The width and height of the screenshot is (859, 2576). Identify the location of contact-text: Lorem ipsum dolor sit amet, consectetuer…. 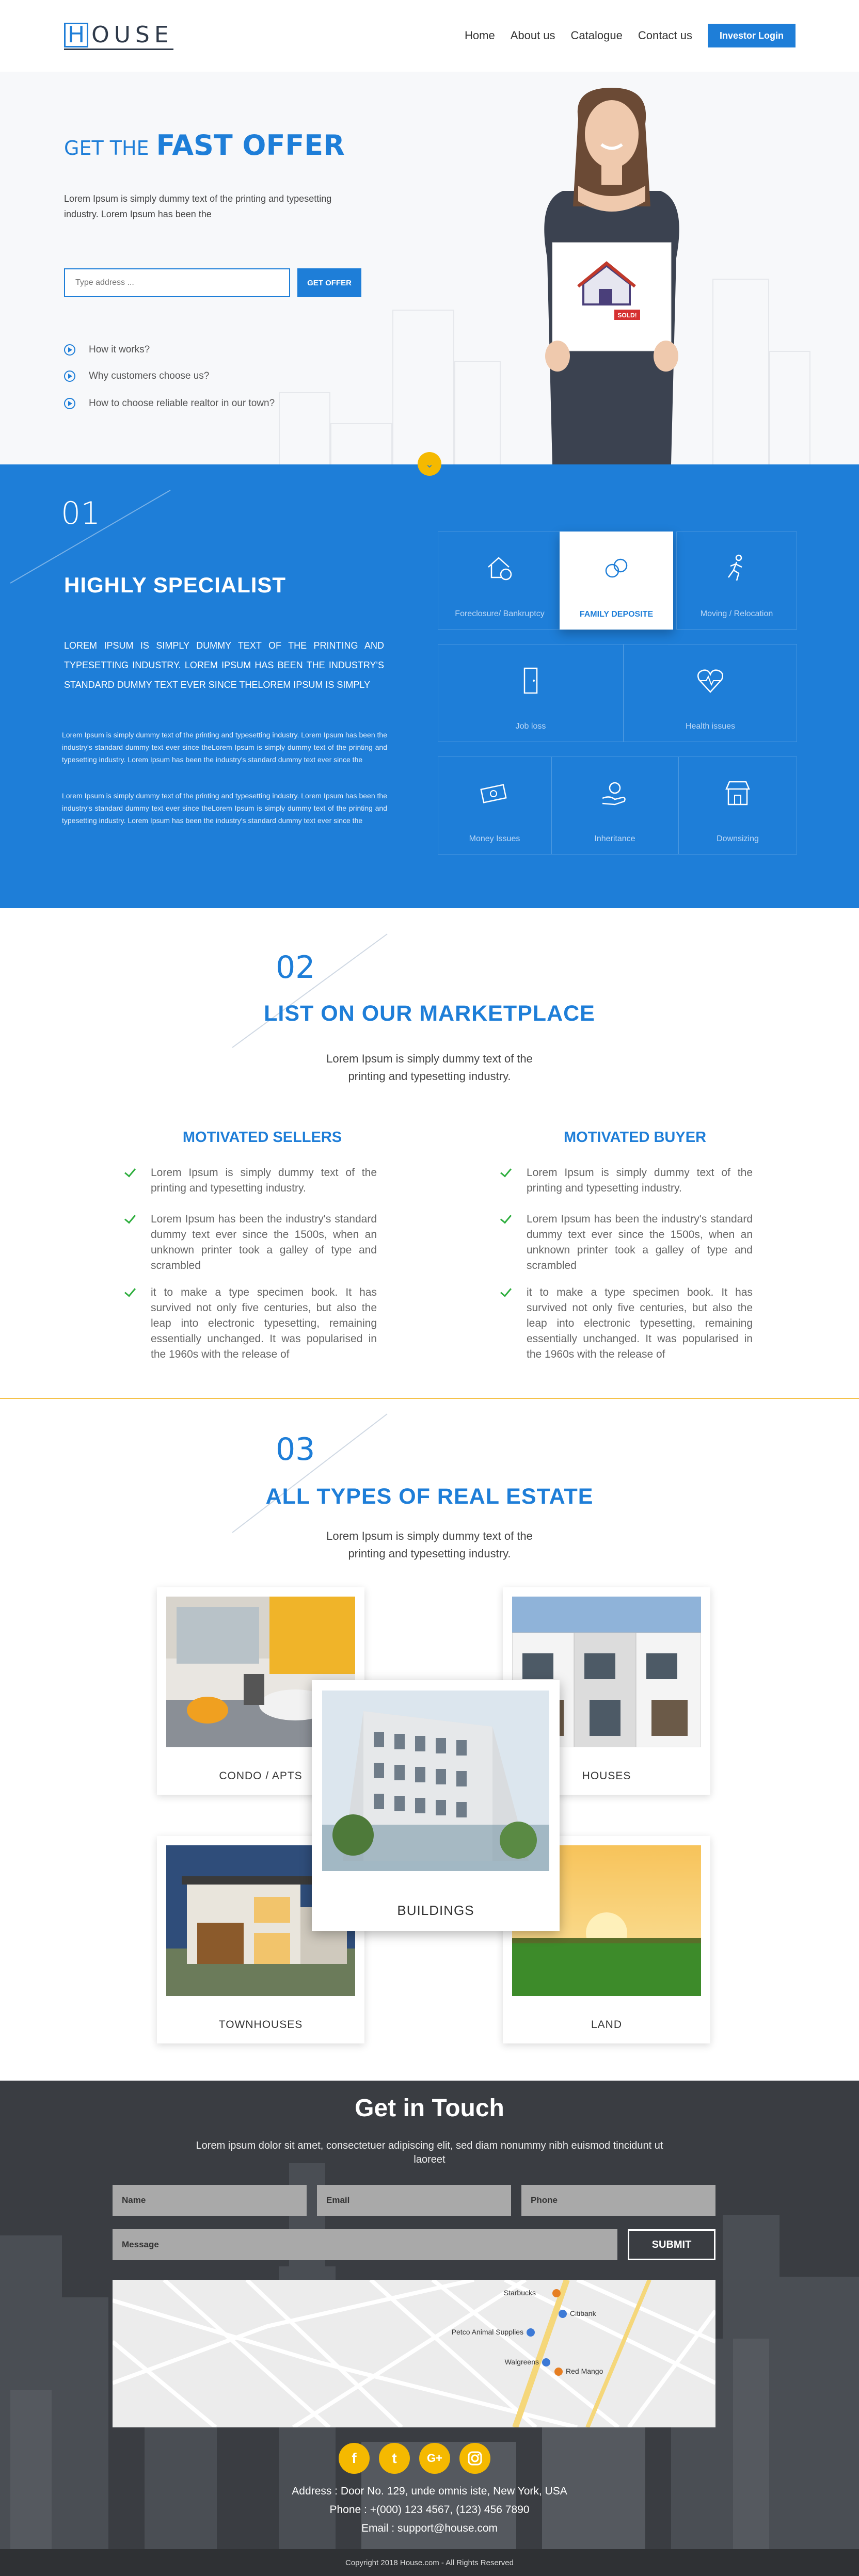
(429, 2153).